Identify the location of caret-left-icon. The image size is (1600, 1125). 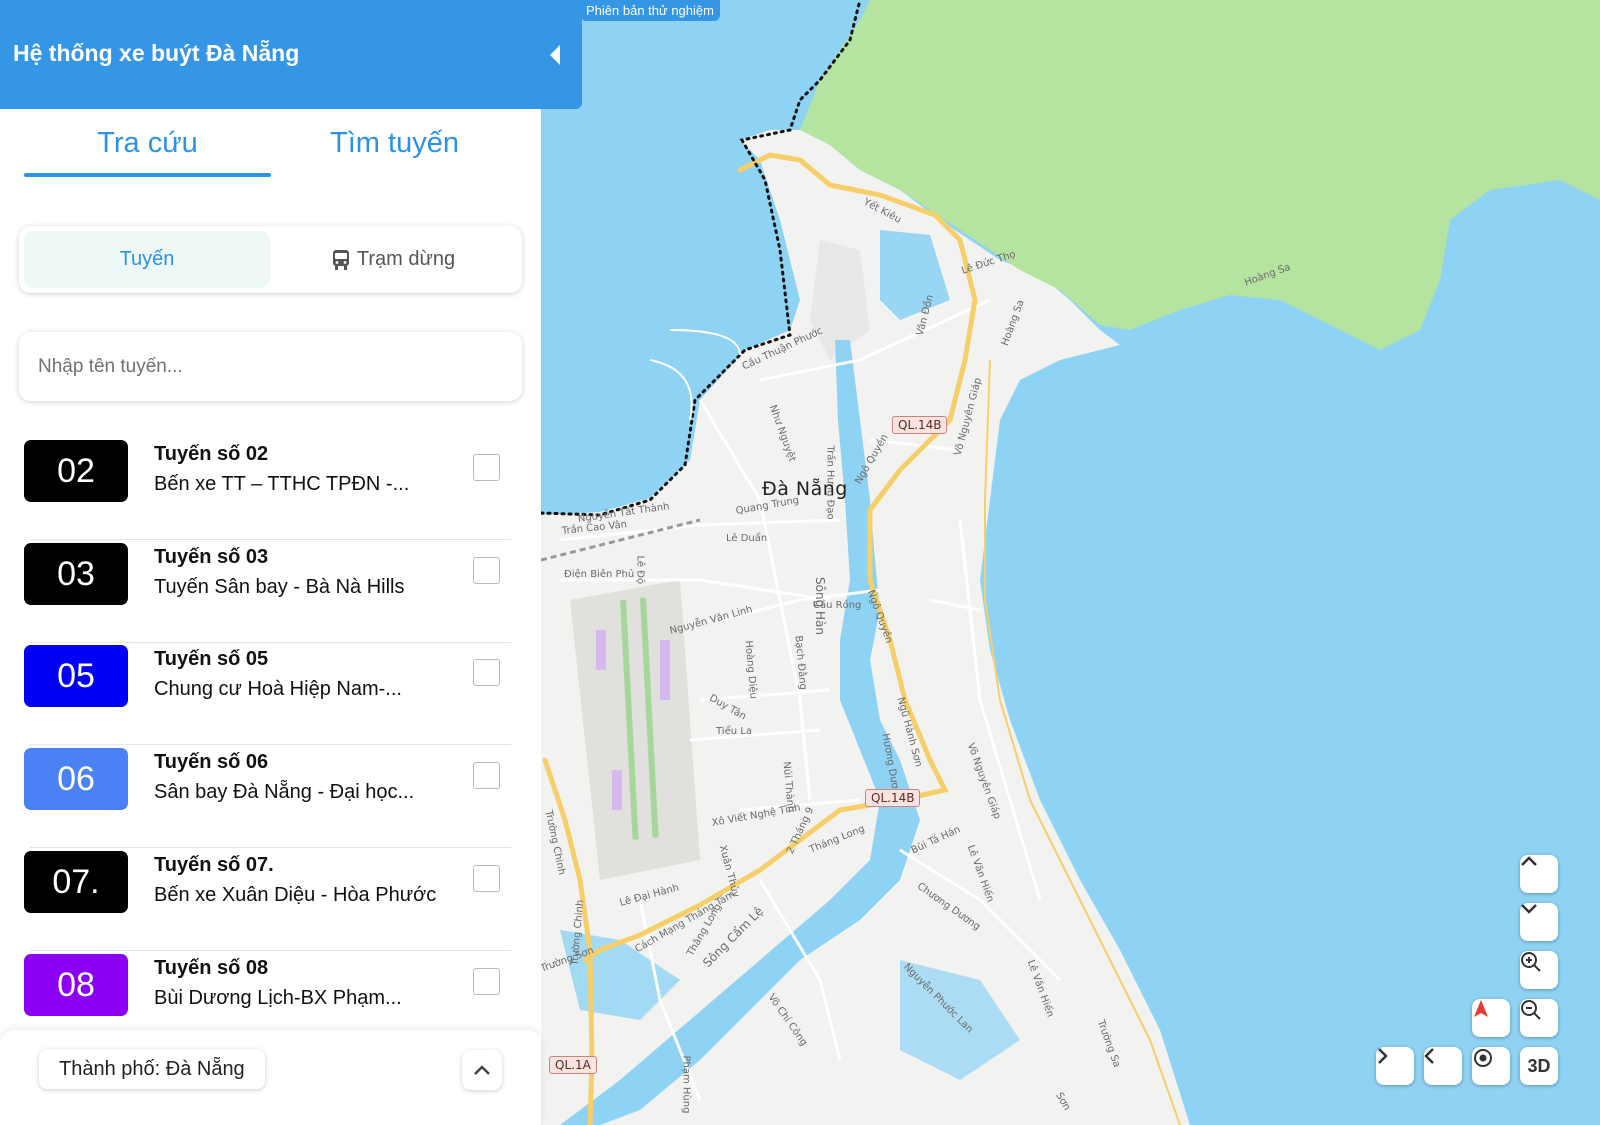
(555, 55).